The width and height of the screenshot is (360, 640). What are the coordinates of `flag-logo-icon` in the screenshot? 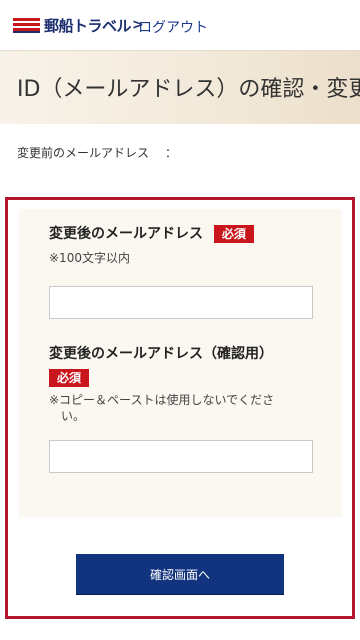 It's located at (26, 25).